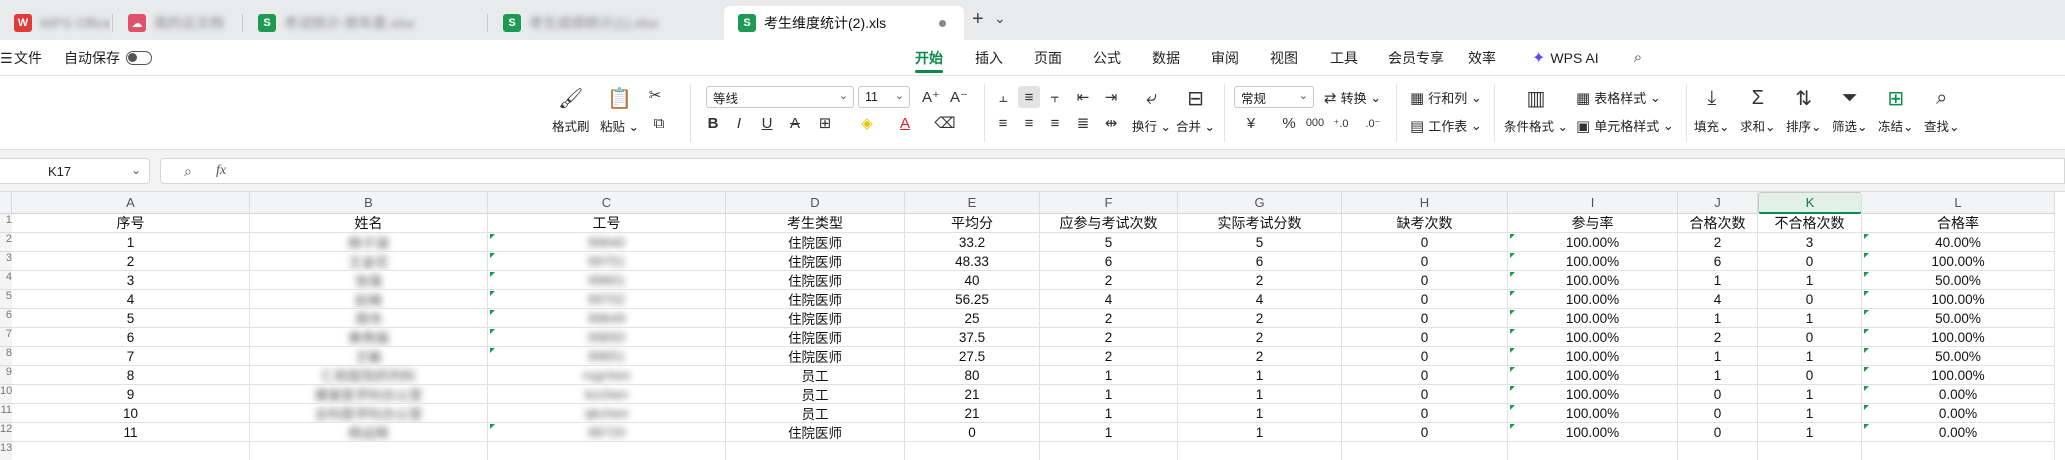 The height and width of the screenshot is (460, 2065). What do you see at coordinates (972, 394) in the screenshot?
I see `table-cell: 21` at bounding box center [972, 394].